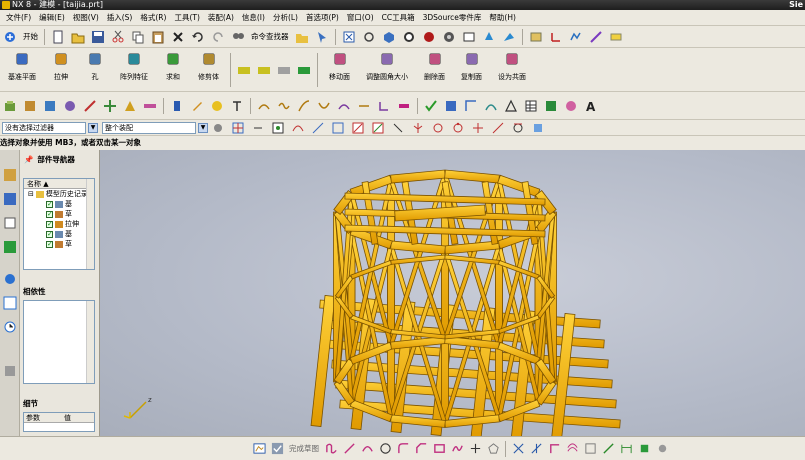 This screenshot has height=460, width=805. What do you see at coordinates (418, 128) in the screenshot?
I see `snap-intersect-icon` at bounding box center [418, 128].